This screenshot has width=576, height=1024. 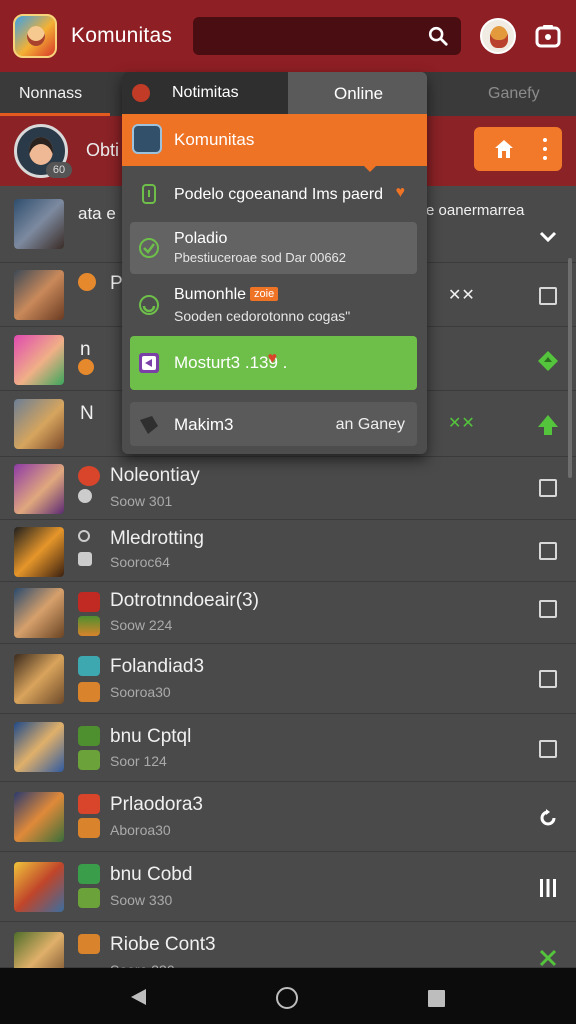 I want to click on dropdown-pointer, so click(x=370, y=168).